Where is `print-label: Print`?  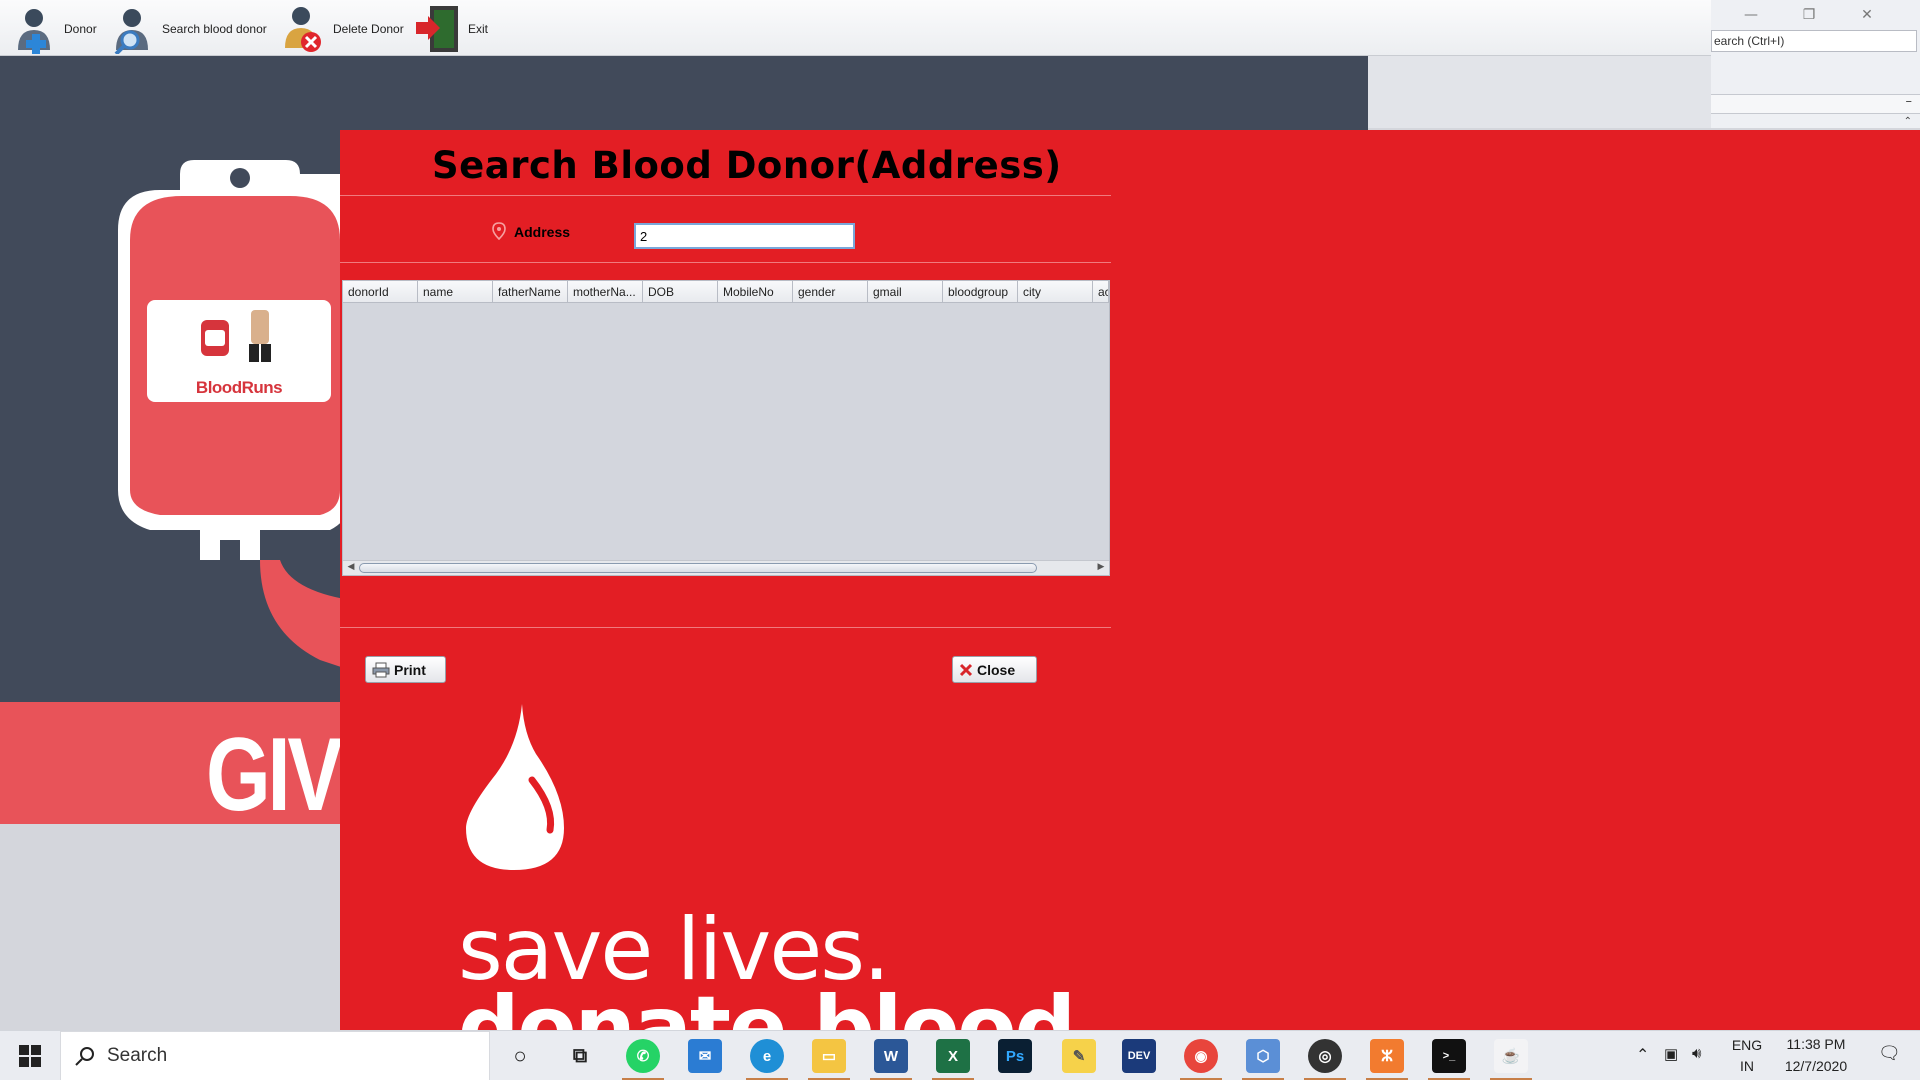 print-label: Print is located at coordinates (410, 669).